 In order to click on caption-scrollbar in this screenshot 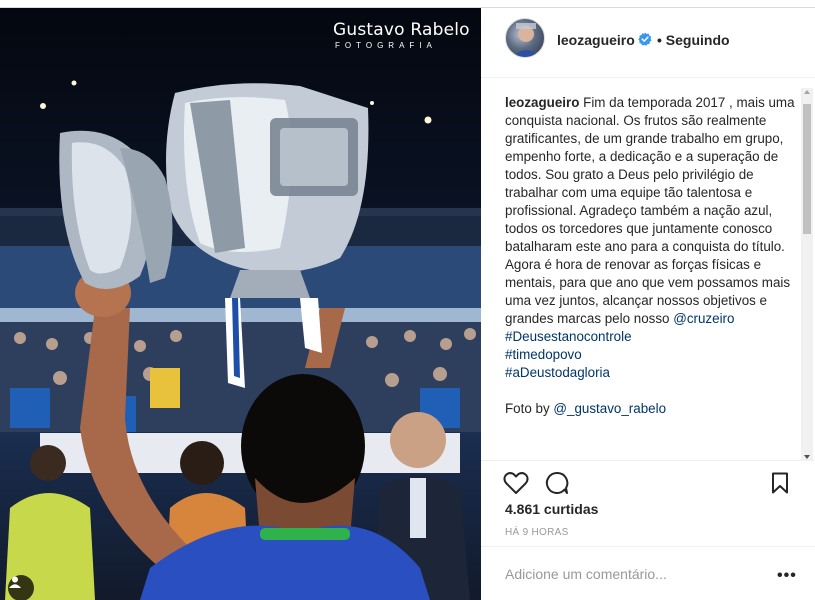, I will do `click(807, 274)`.